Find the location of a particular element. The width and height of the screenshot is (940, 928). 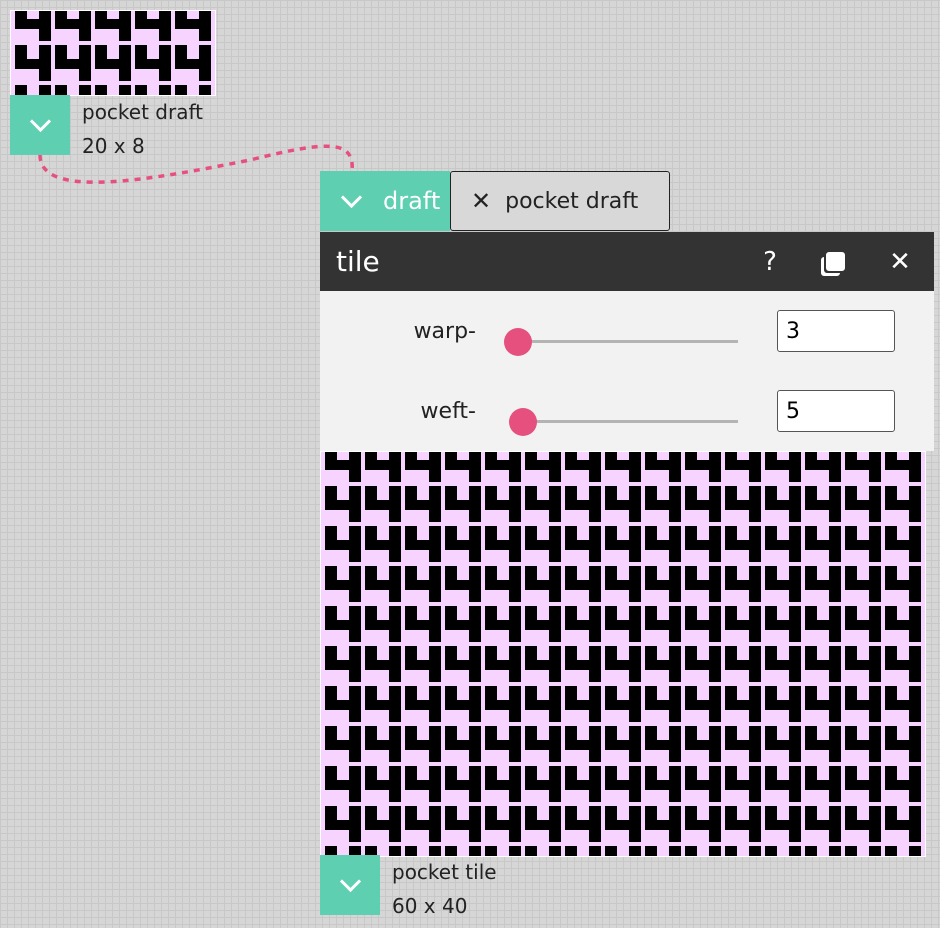

connection-chip: ✕ pocket draft is located at coordinates (560, 201).